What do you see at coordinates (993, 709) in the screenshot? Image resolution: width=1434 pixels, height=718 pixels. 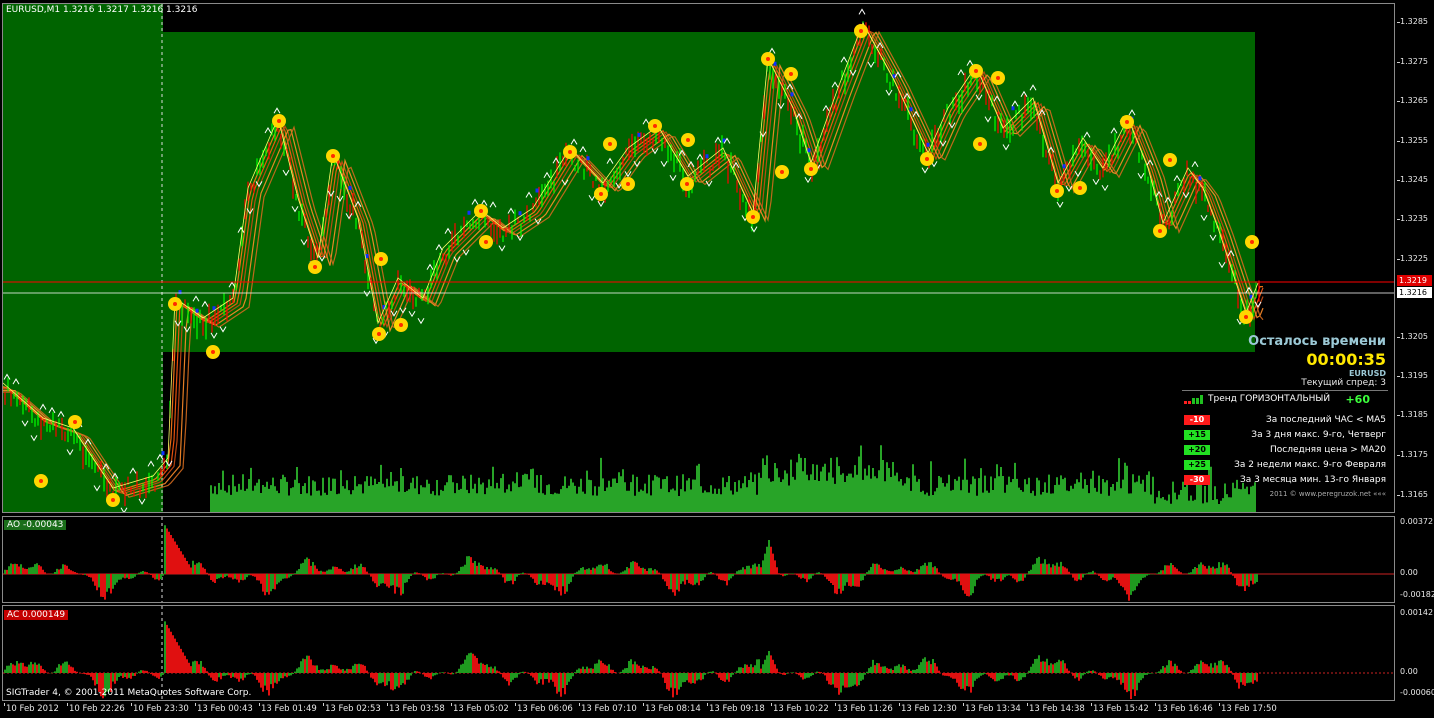 I see `time-tick-label: 13 Feb 13:34` at bounding box center [993, 709].